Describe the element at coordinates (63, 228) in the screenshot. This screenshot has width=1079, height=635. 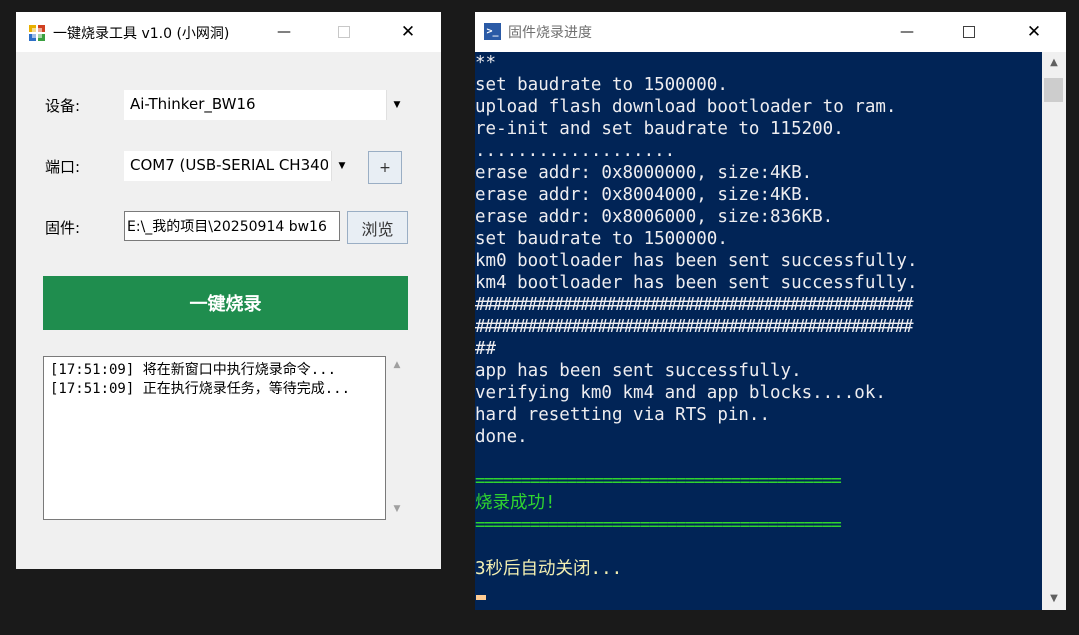
I see `firmware-label: 固件:` at that location.